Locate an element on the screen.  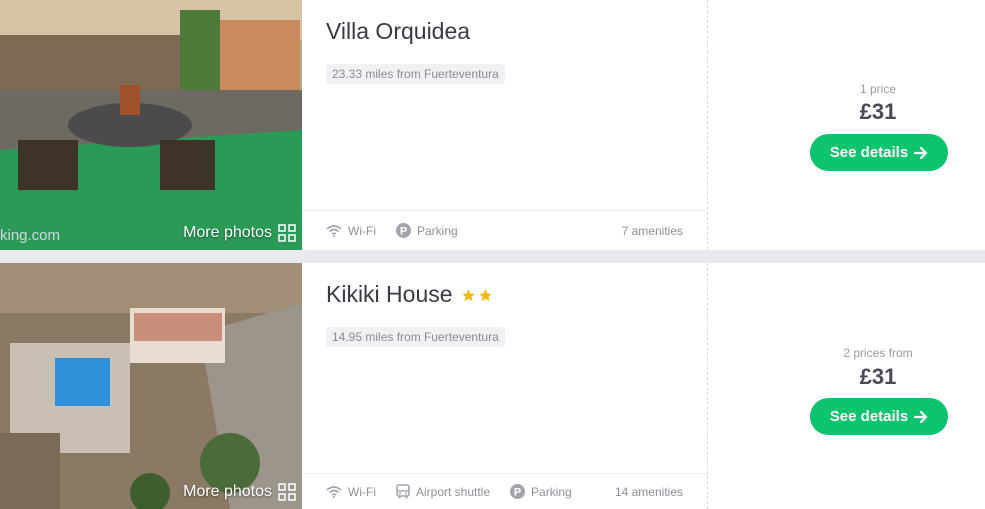
distance-badge: 14.95 miles from Fuerteventura is located at coordinates (415, 337).